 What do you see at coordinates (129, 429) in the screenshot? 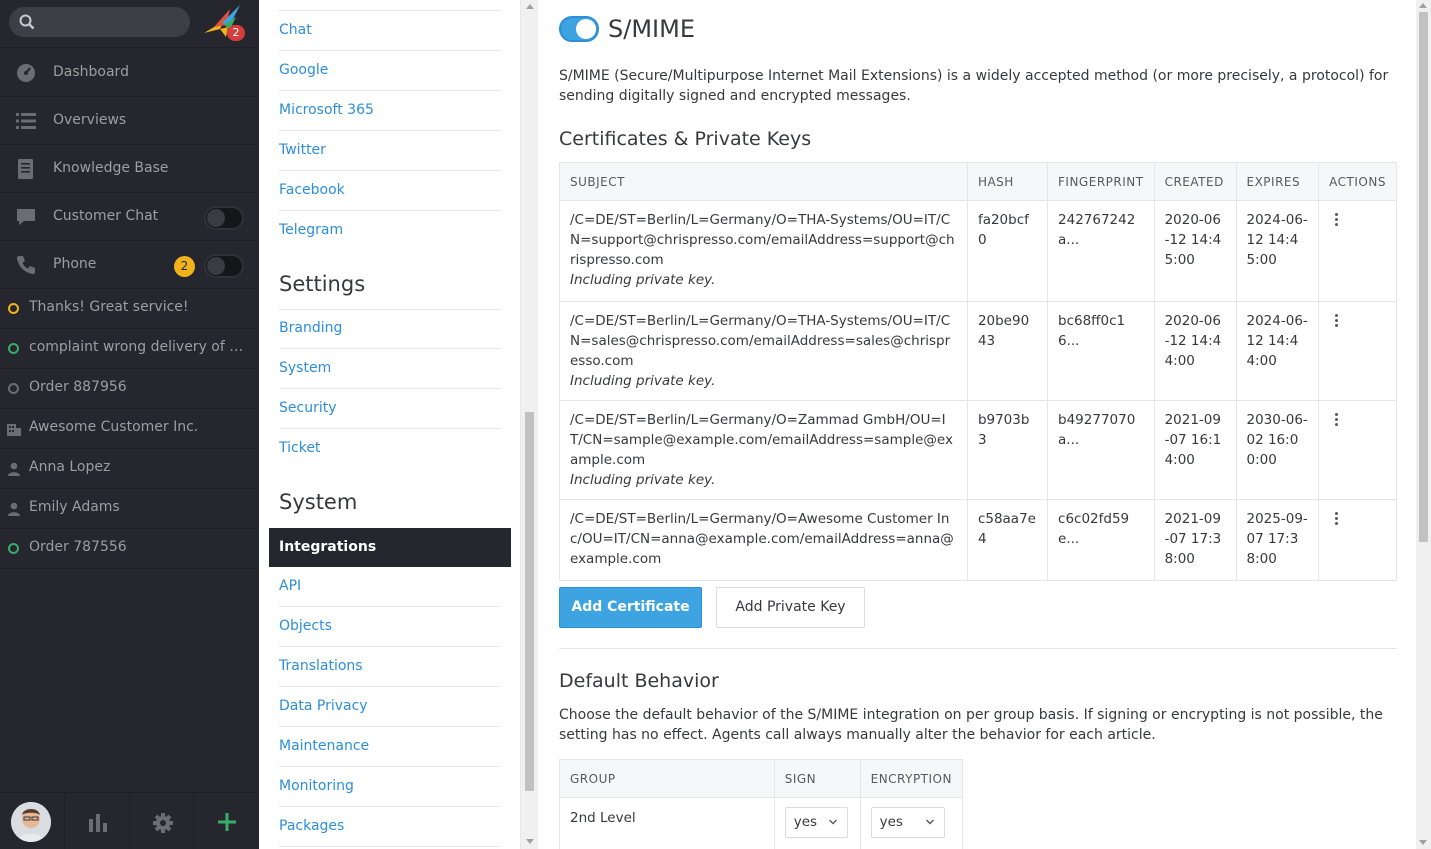
I see `task-item: Awesome Customer Inc.` at bounding box center [129, 429].